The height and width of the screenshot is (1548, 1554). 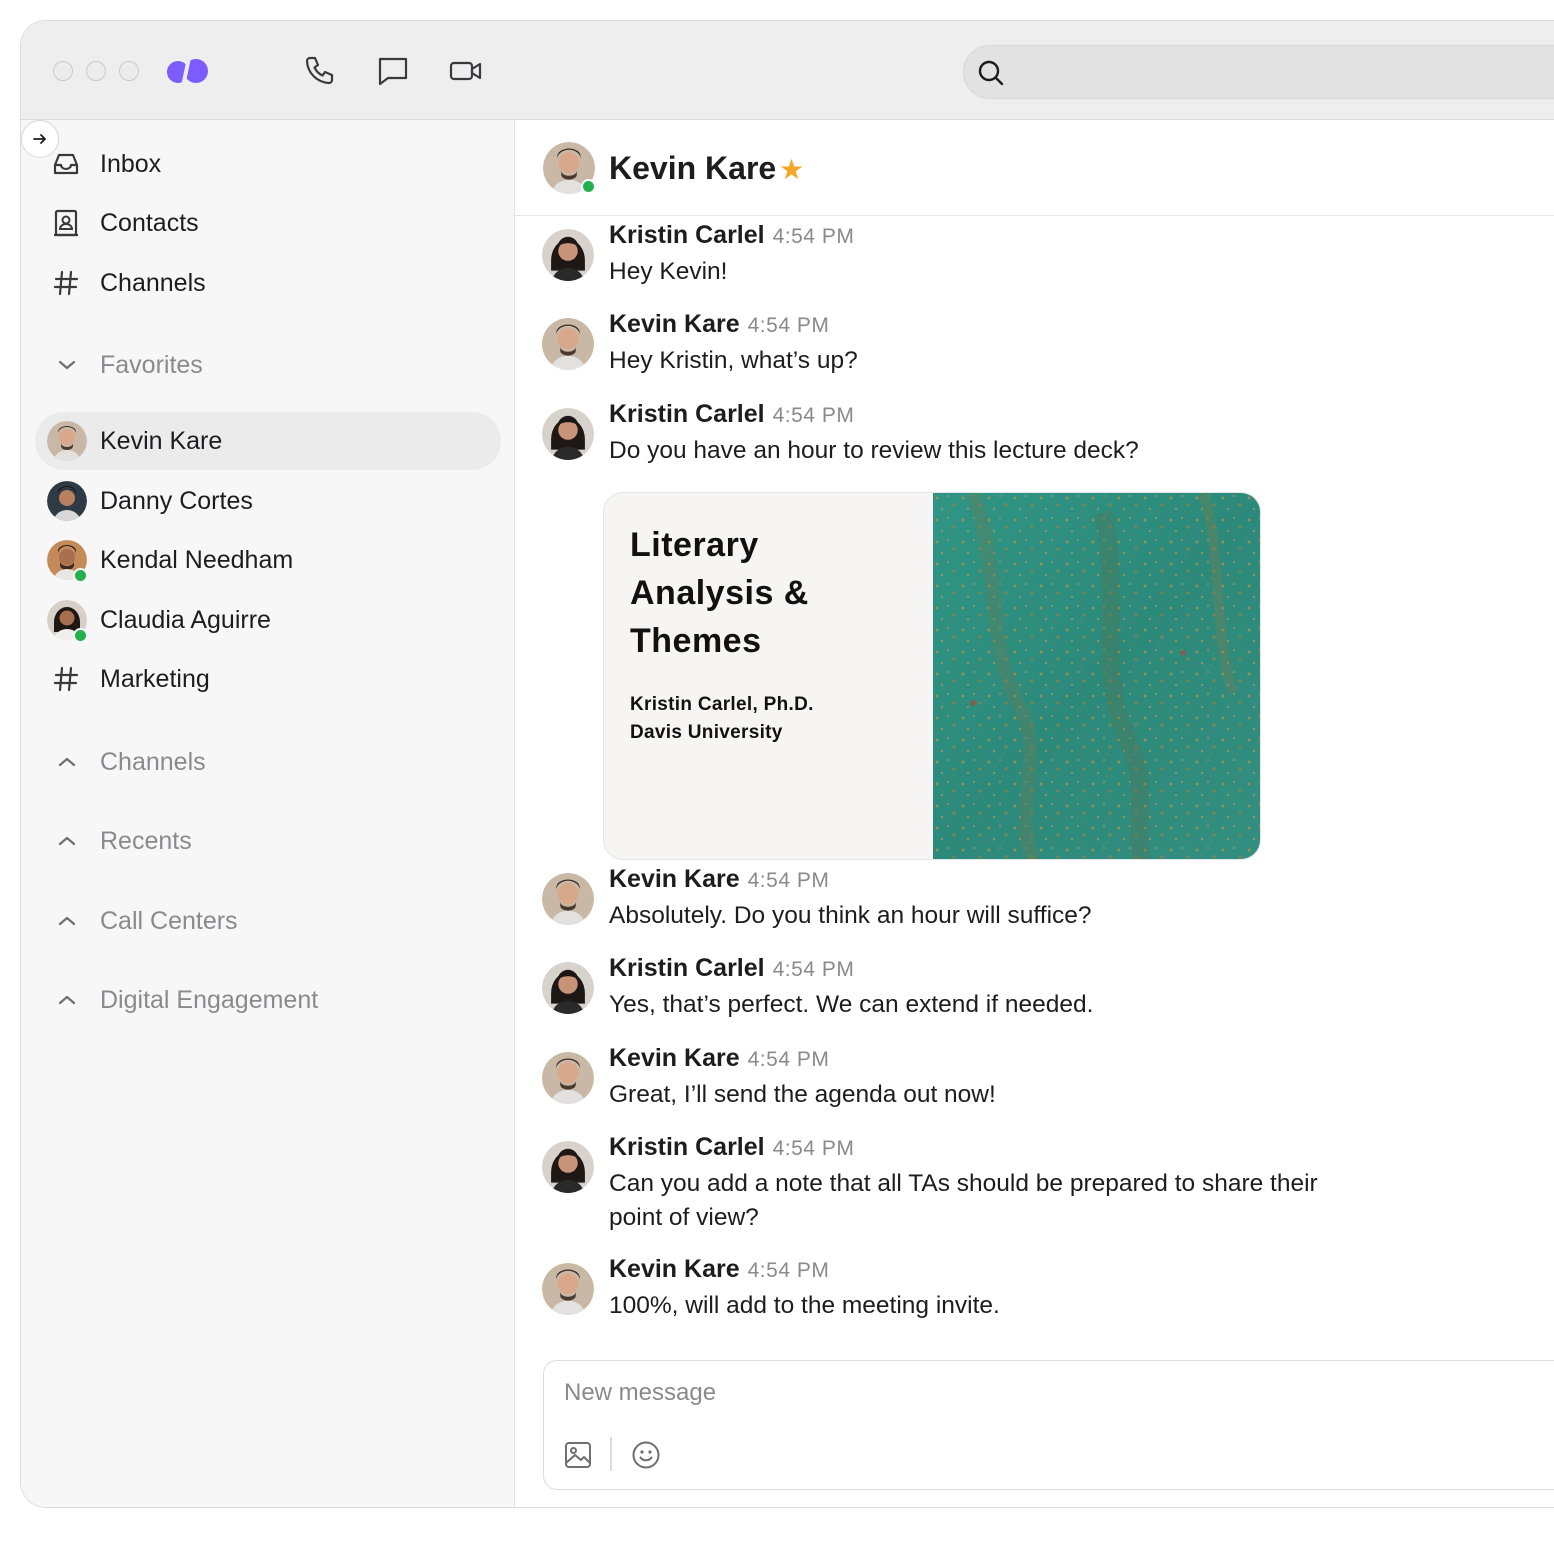 I want to click on phone-icon, so click(x=319, y=71).